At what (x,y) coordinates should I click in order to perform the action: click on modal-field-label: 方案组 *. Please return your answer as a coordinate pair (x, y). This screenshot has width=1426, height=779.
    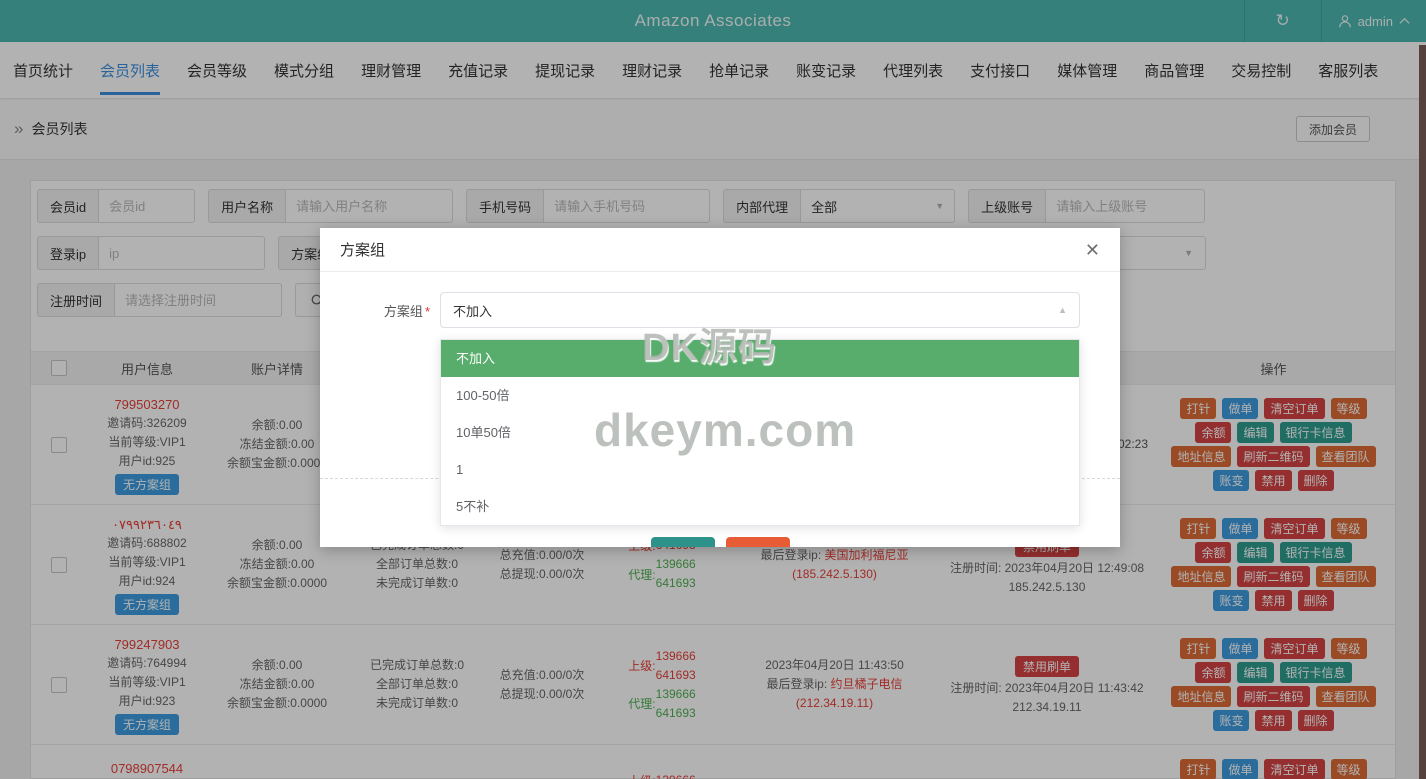
    Looking at the image, I should click on (406, 311).